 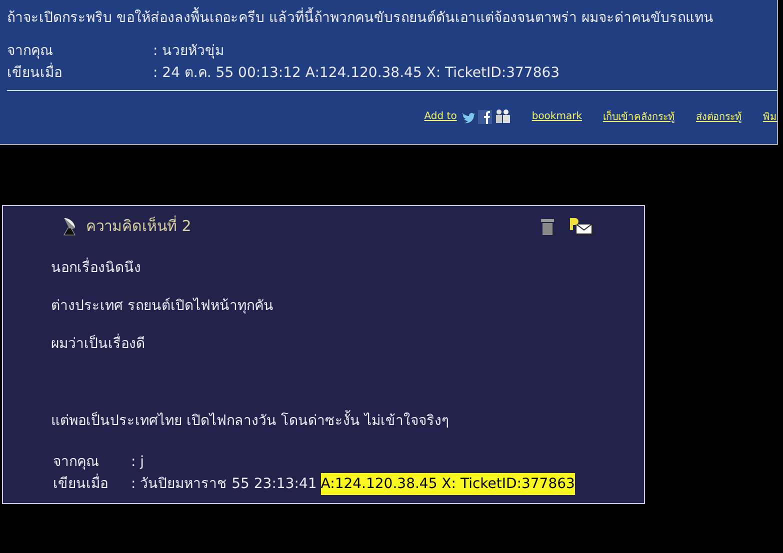 I want to click on meta-value: : วันปิยมหาราช 55 23:13:41, so click(x=224, y=484).